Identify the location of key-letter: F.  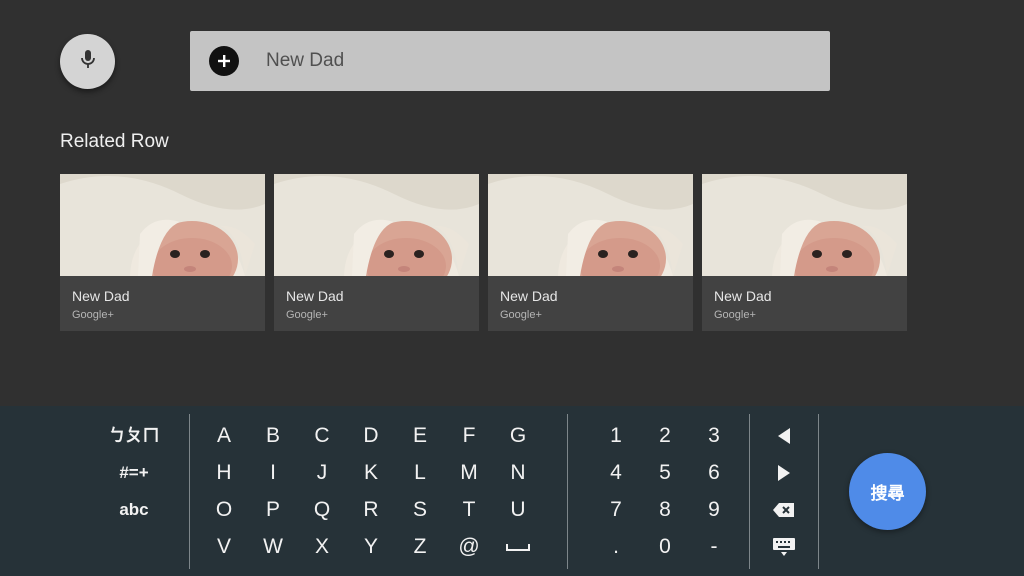
(469, 436).